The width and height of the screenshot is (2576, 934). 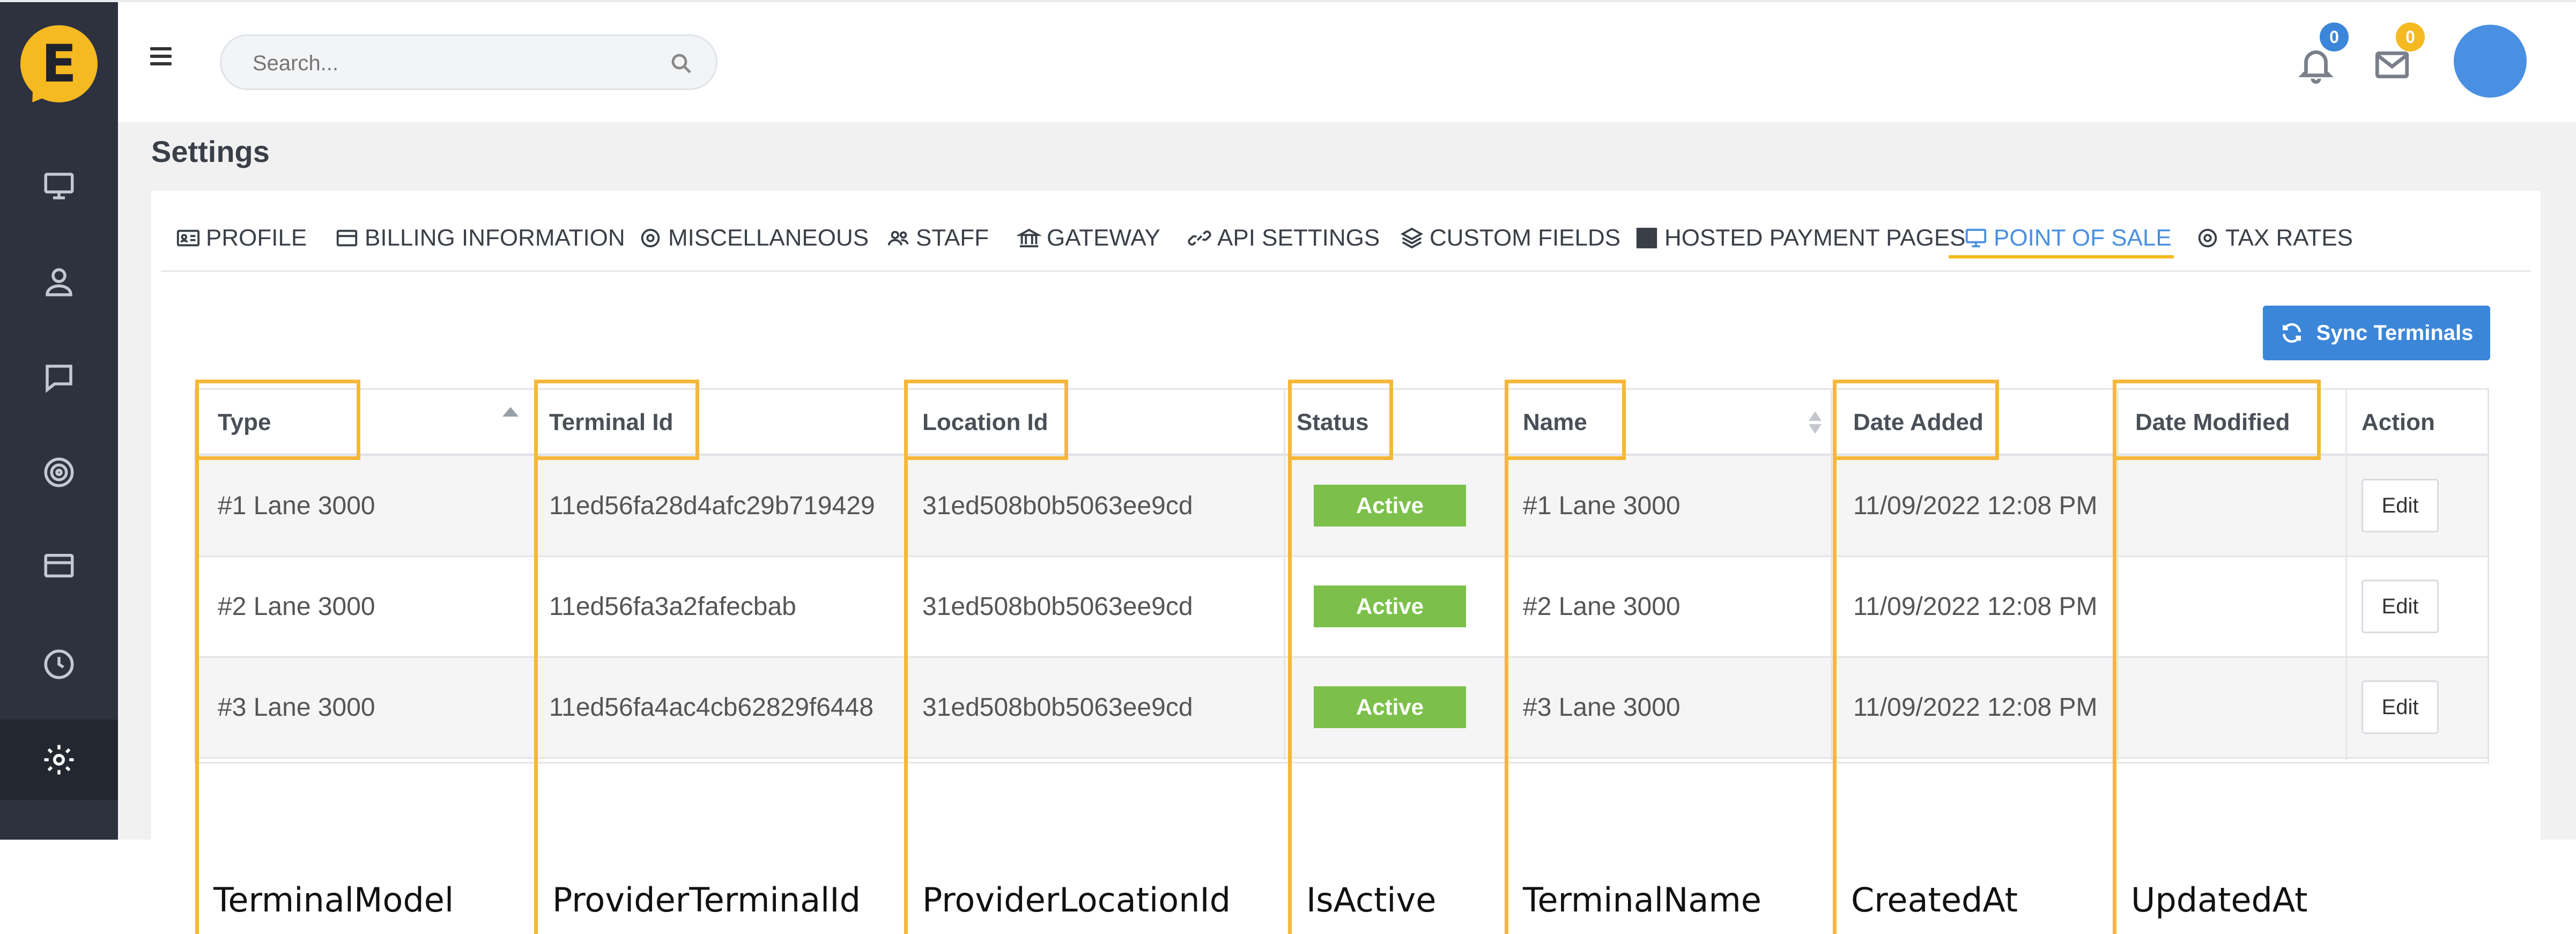 What do you see at coordinates (510, 412) in the screenshot?
I see `sort-ascending-icon` at bounding box center [510, 412].